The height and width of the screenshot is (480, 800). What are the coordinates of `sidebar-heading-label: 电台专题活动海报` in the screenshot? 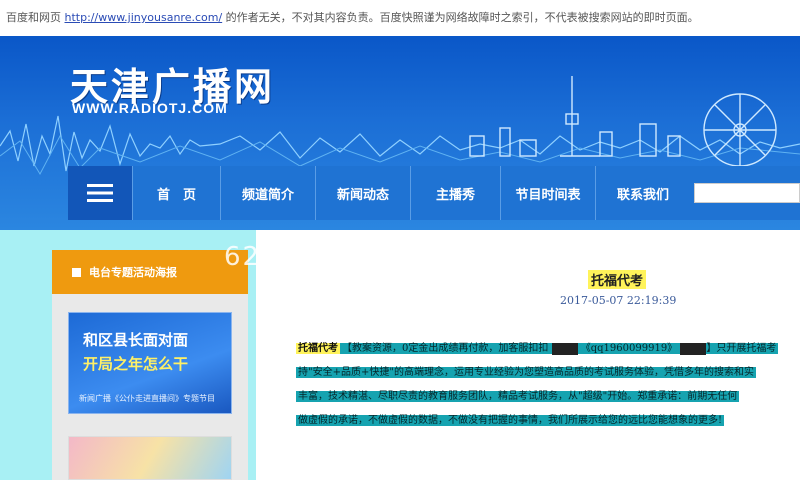 It's located at (133, 272).